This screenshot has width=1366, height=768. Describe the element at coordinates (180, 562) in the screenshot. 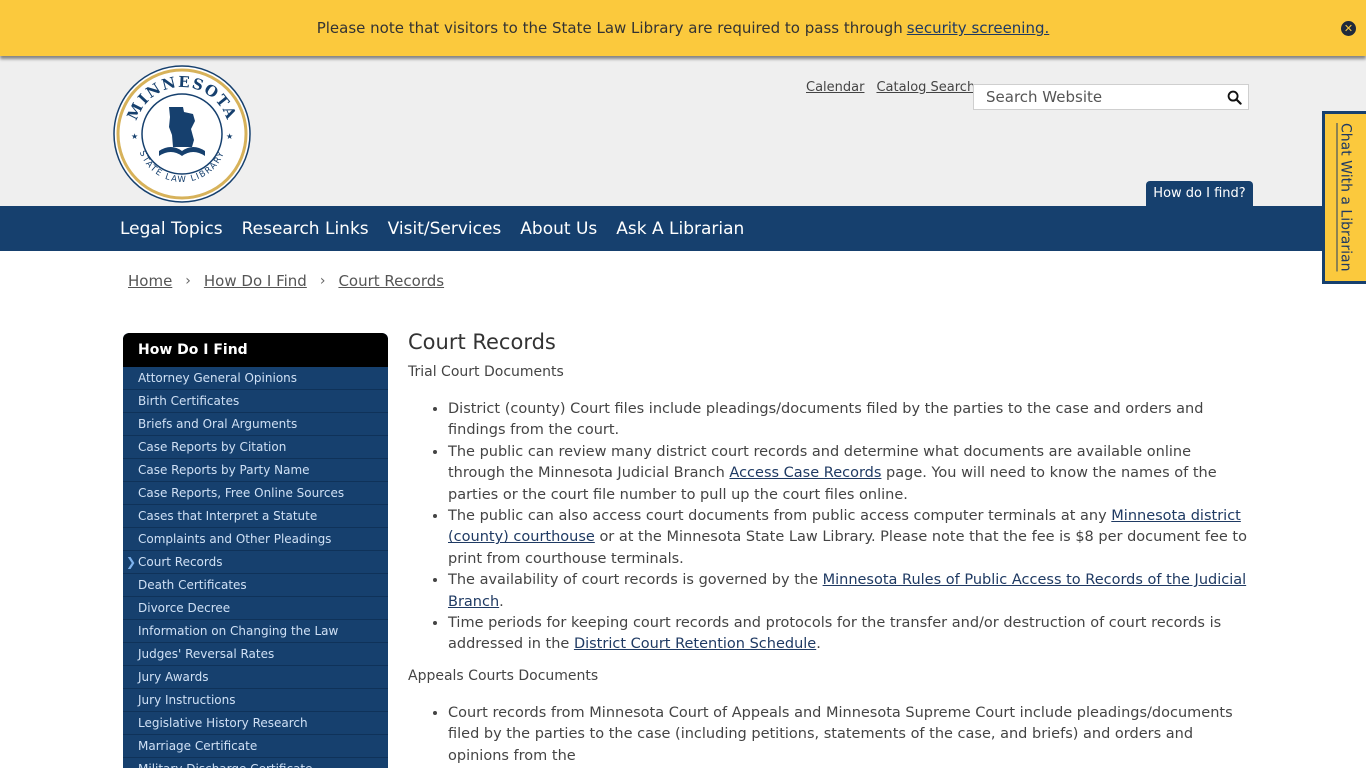

I see `sidebar-item-label: Court Records` at that location.